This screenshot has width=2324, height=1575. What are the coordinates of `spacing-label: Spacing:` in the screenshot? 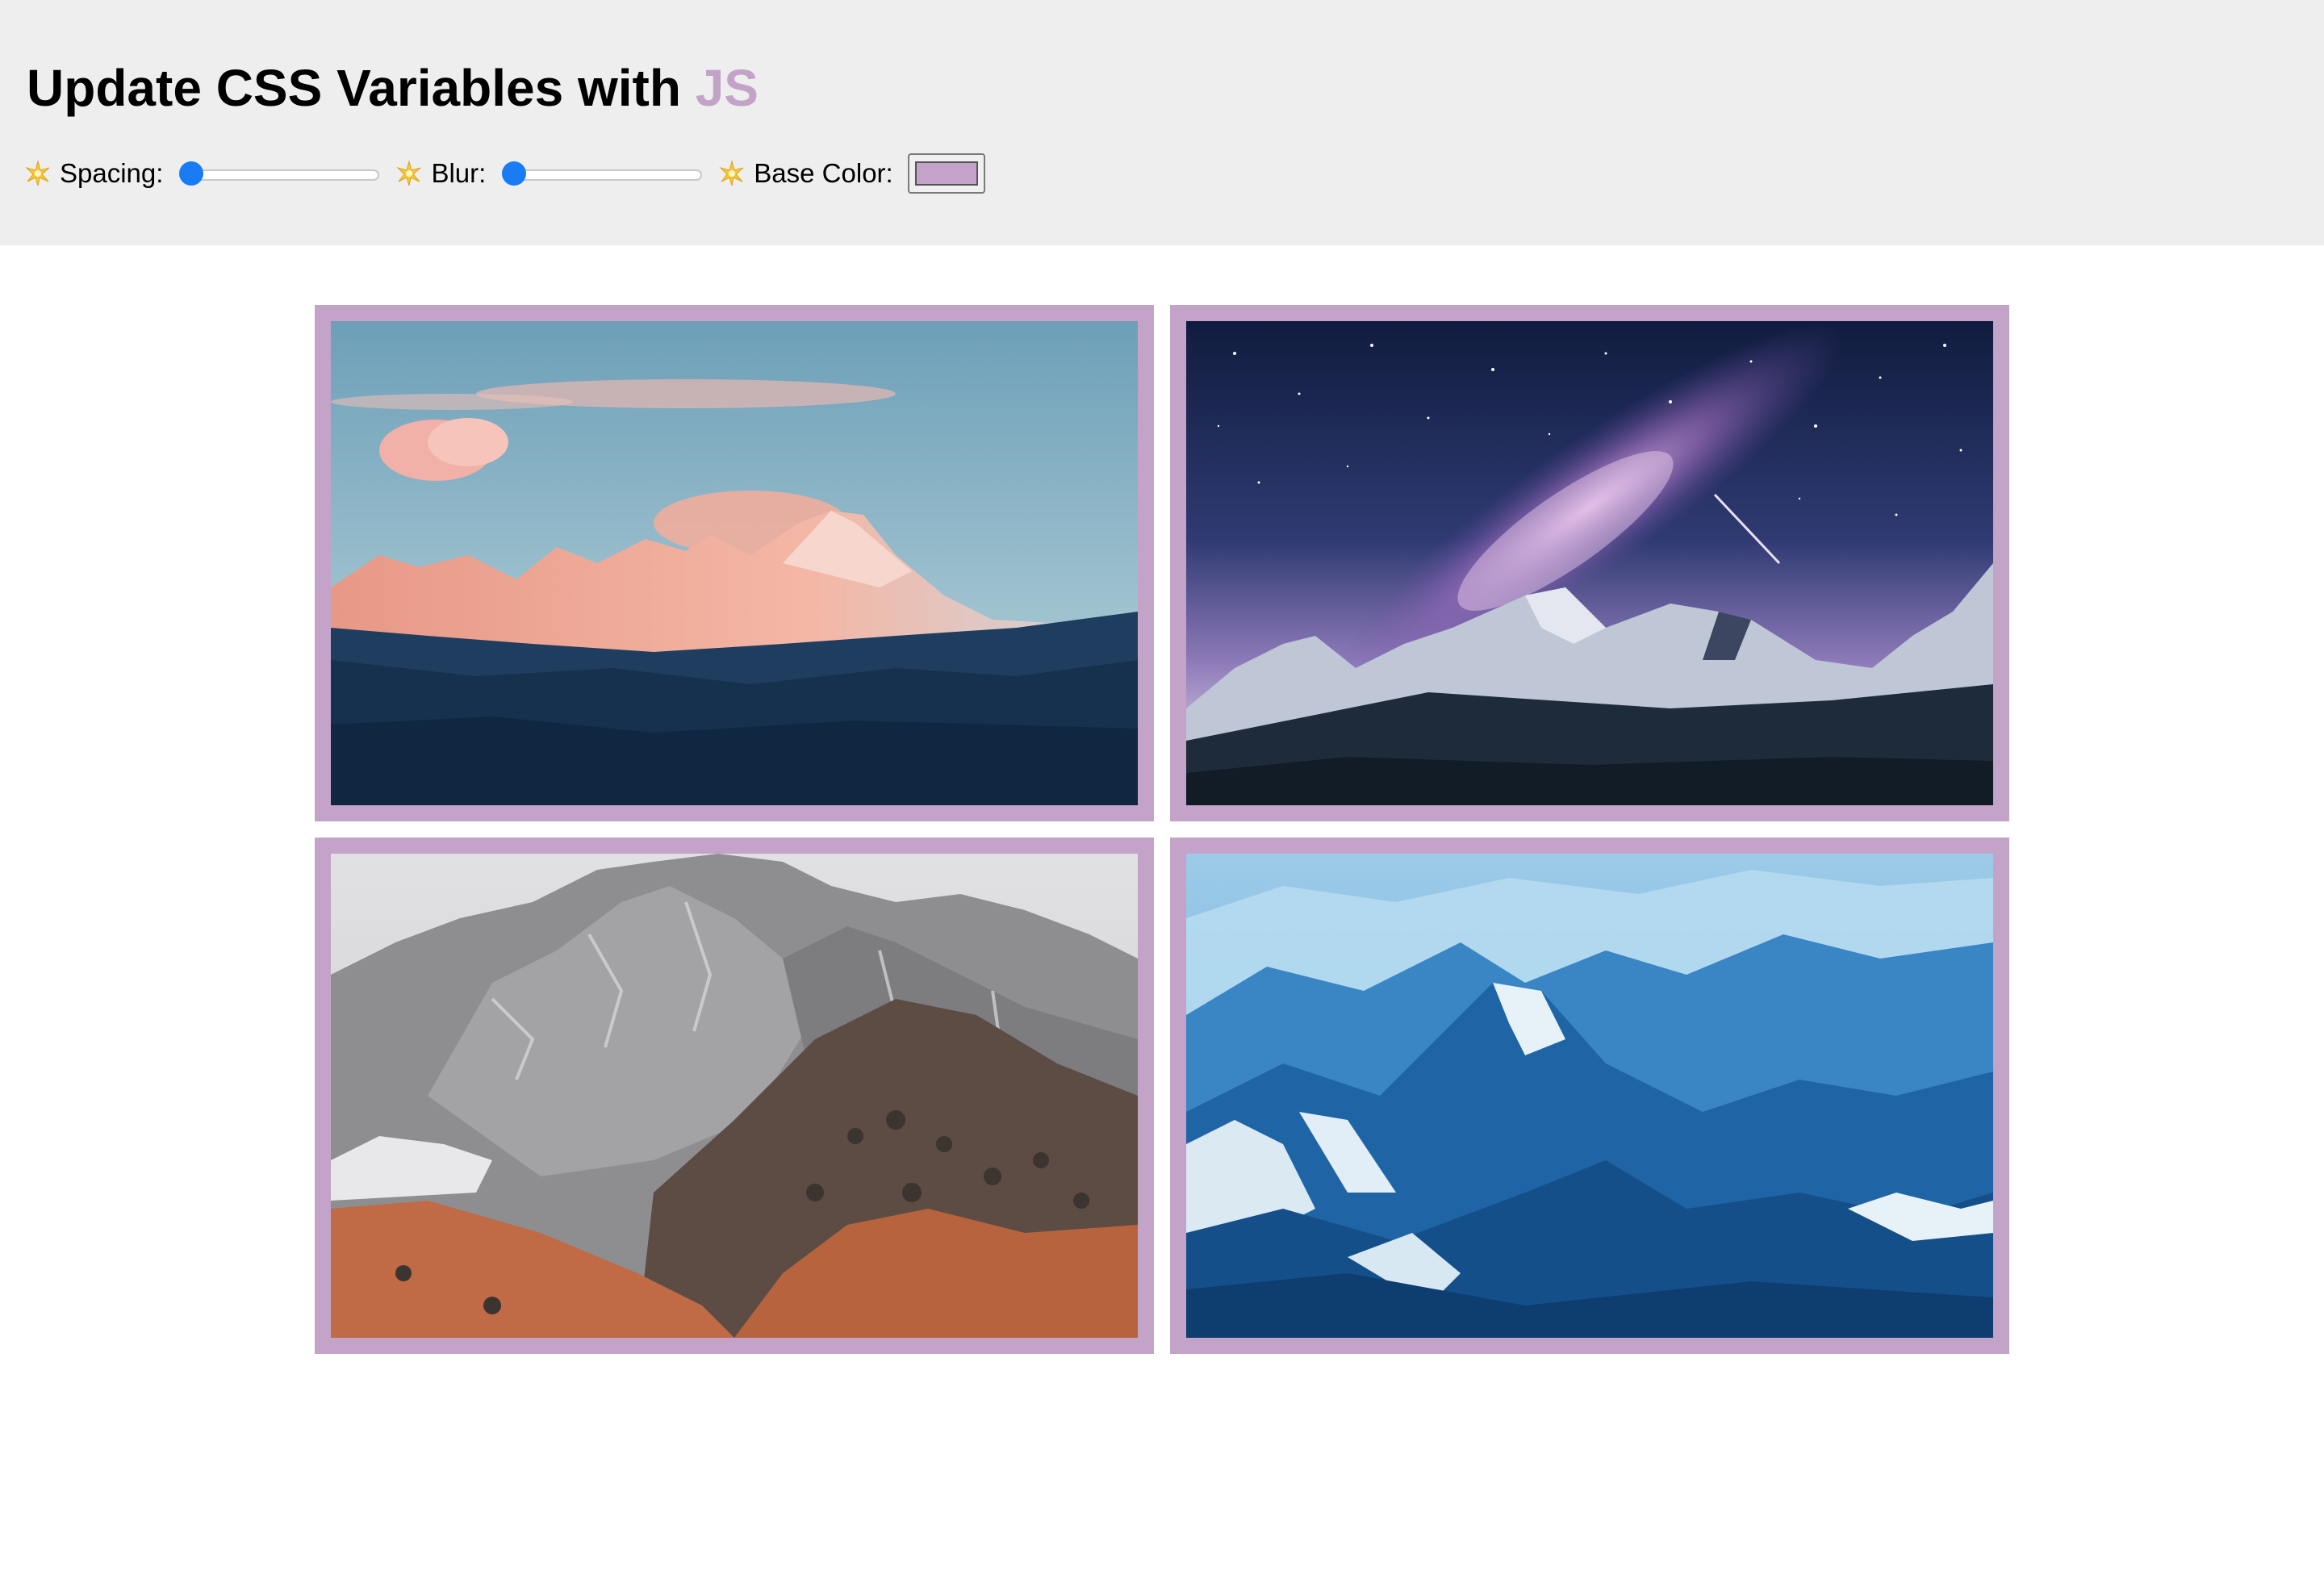 It's located at (112, 173).